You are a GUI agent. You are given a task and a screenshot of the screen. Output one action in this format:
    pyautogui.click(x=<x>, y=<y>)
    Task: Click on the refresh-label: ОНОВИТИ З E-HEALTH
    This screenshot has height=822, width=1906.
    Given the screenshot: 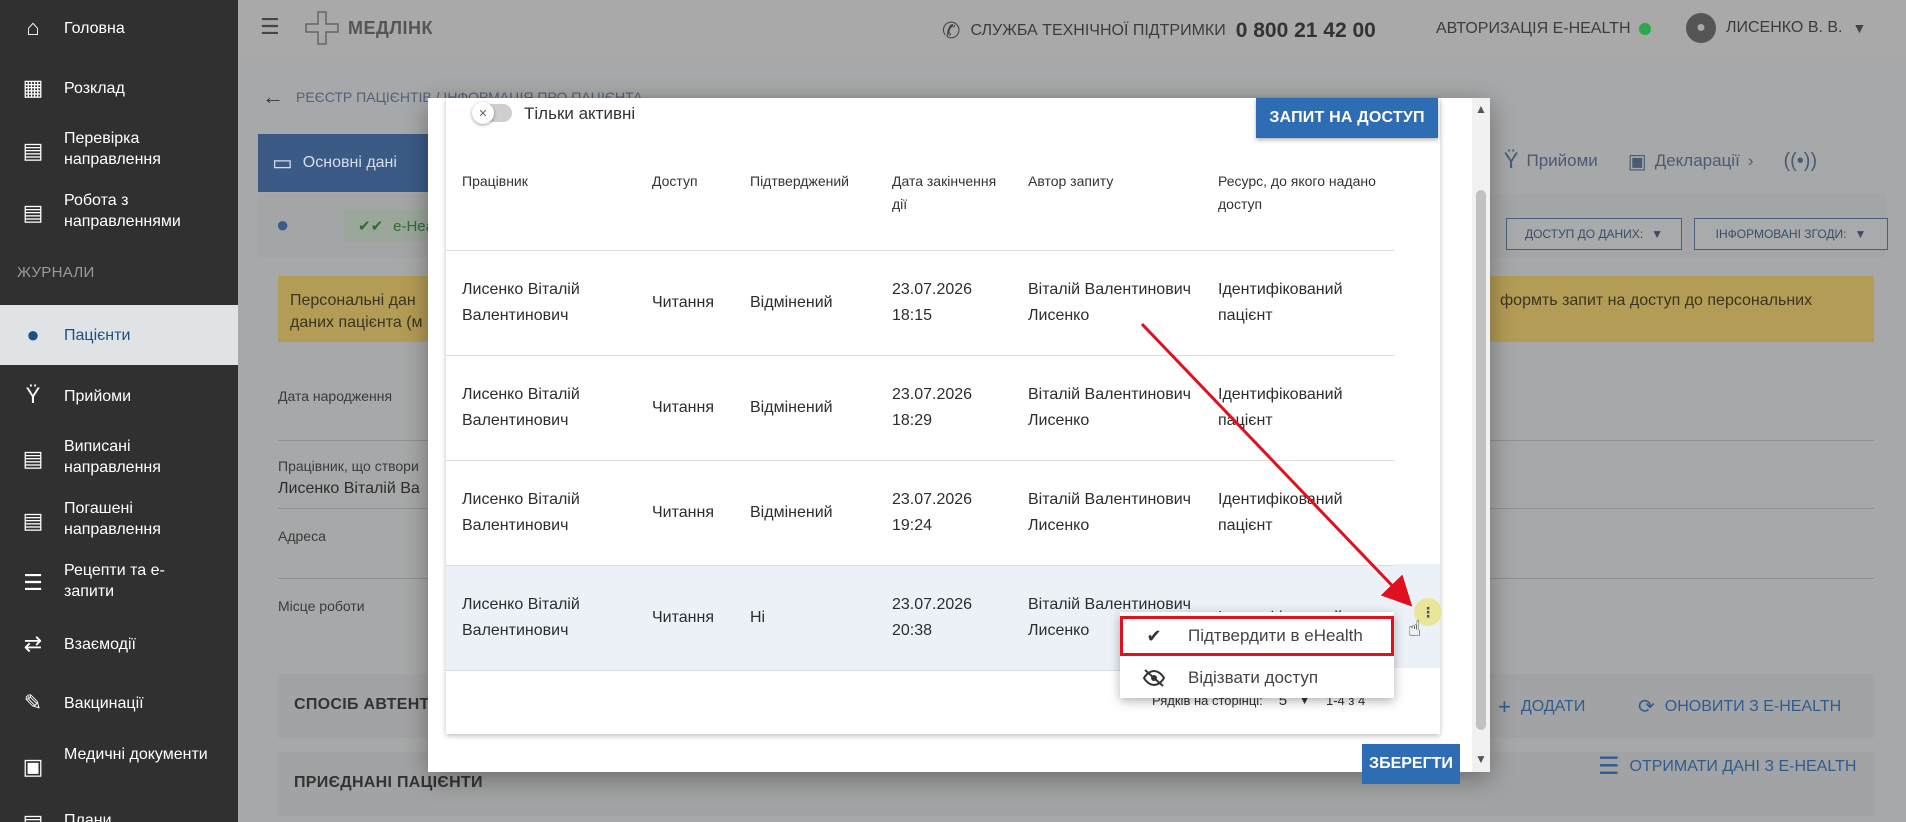 What is the action you would take?
    pyautogui.click(x=1753, y=706)
    